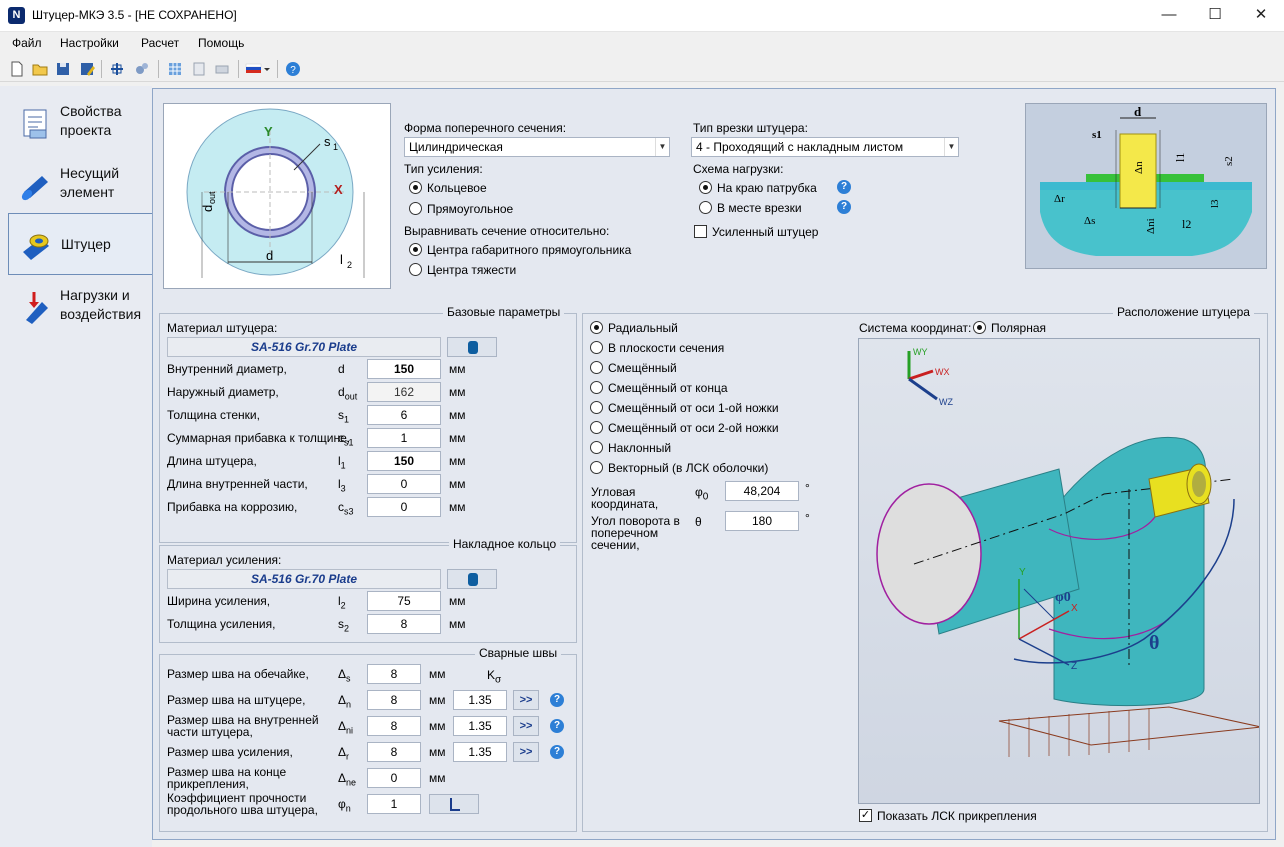  Describe the element at coordinates (175, 69) in the screenshot. I see `table-icon` at that location.